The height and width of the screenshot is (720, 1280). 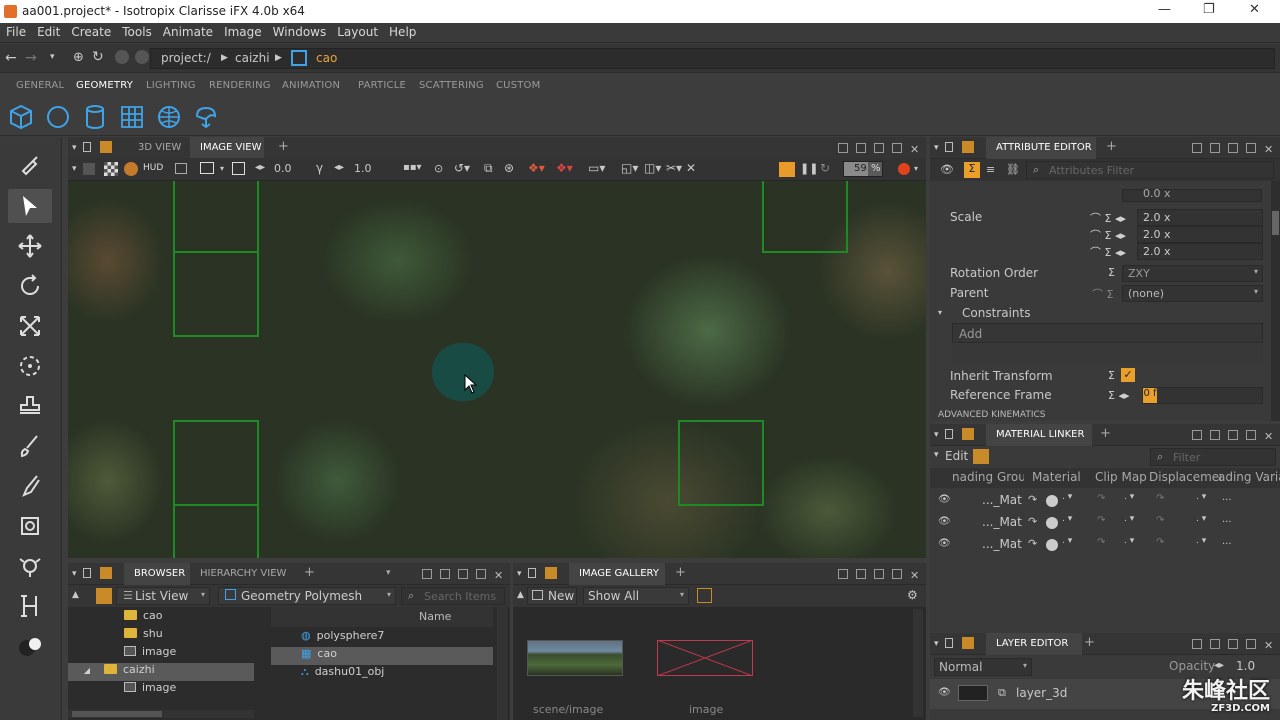 I want to click on stop-render-icon, so click(x=89, y=169).